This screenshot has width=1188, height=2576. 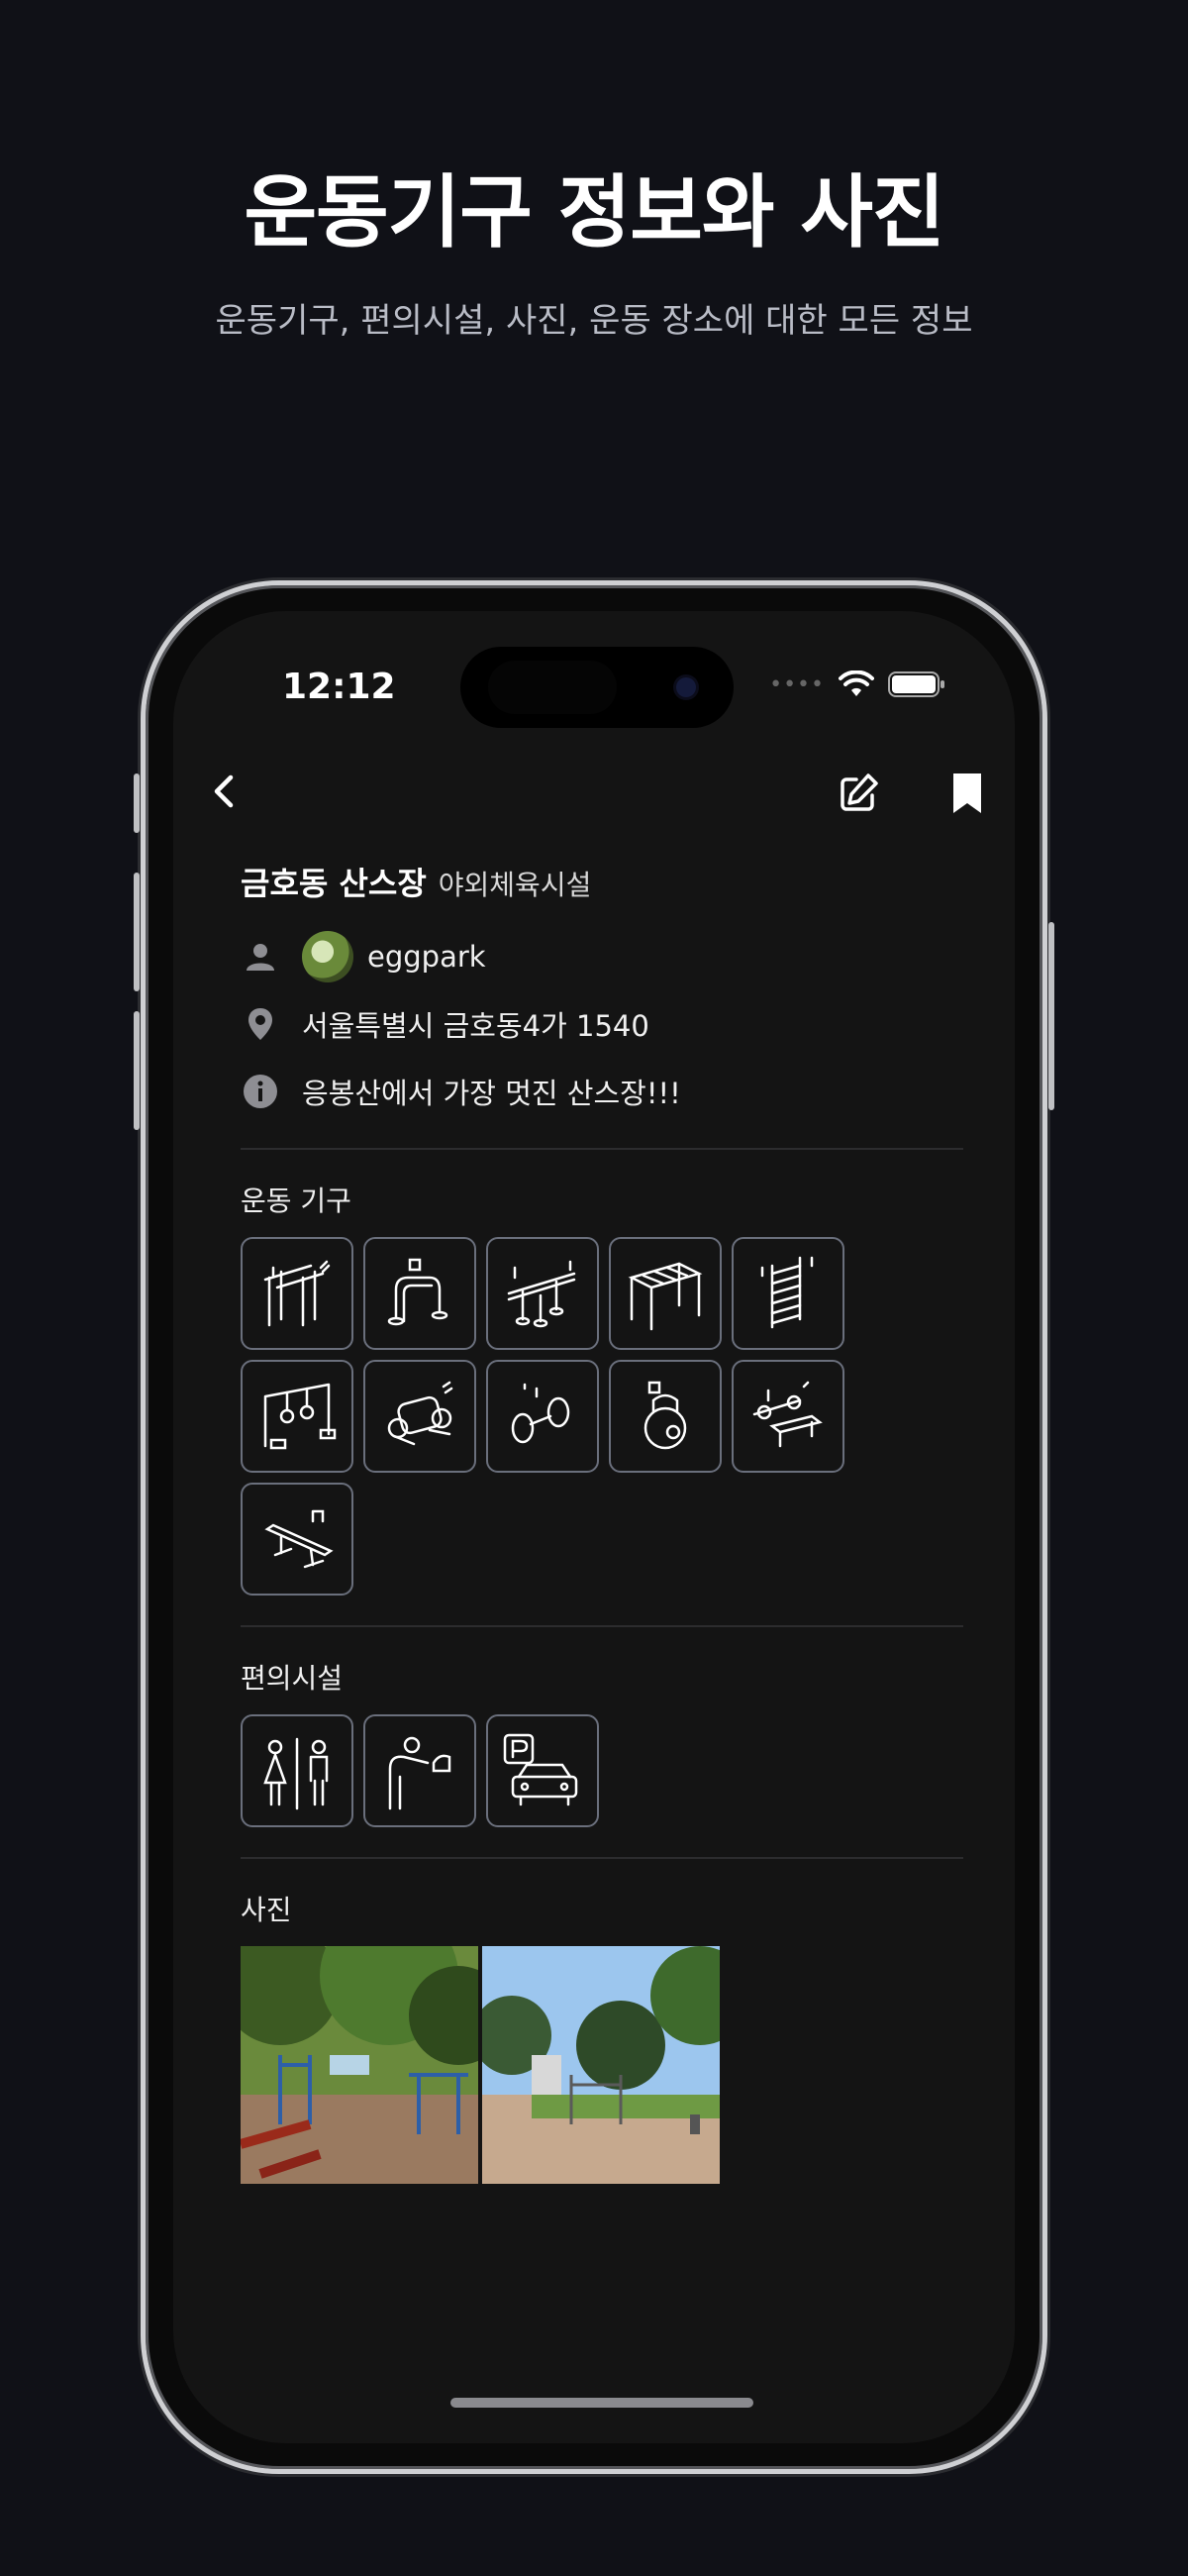 I want to click on description-row: 응봉산에서 가장 멋진 산스장!!!, so click(x=602, y=1091).